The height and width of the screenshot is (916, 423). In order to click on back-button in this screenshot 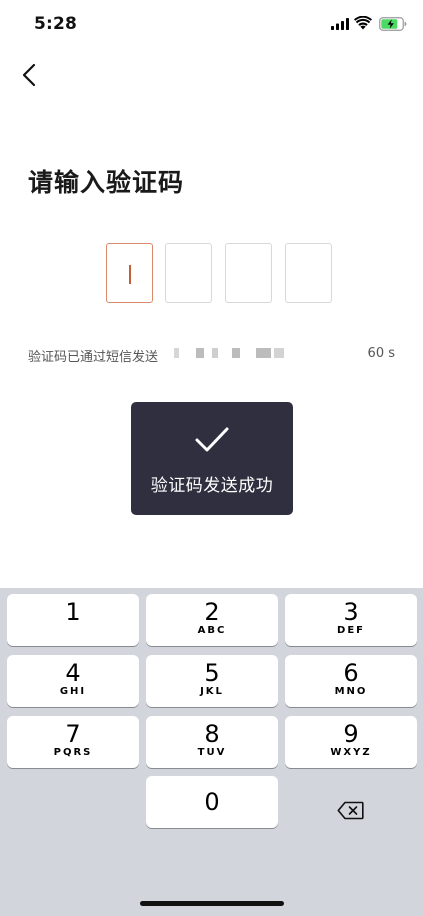, I will do `click(29, 75)`.